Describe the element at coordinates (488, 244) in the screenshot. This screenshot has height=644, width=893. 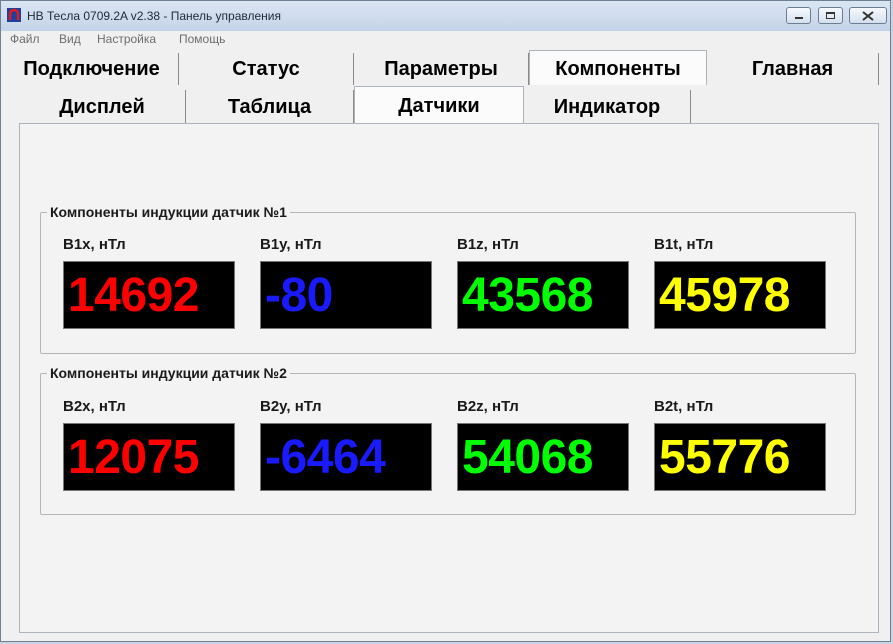
I see `b1z-label: B1z, нТл` at that location.